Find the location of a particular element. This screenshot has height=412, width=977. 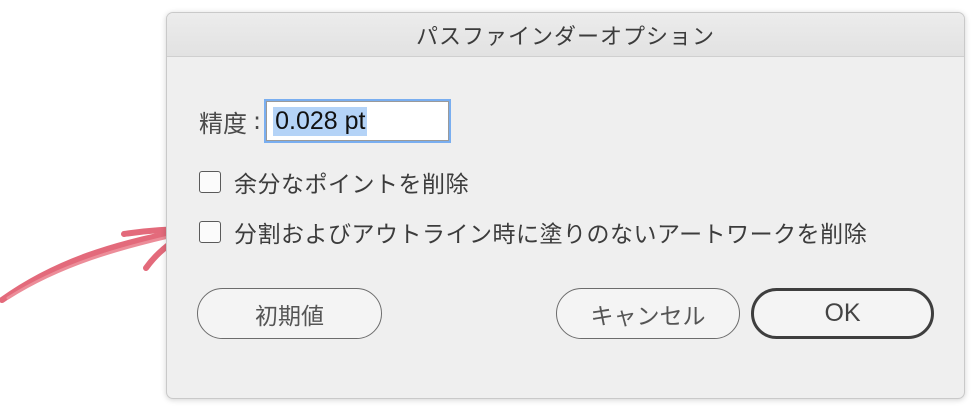

precision-row: 精度 : 0.028 pt is located at coordinates (324, 121).